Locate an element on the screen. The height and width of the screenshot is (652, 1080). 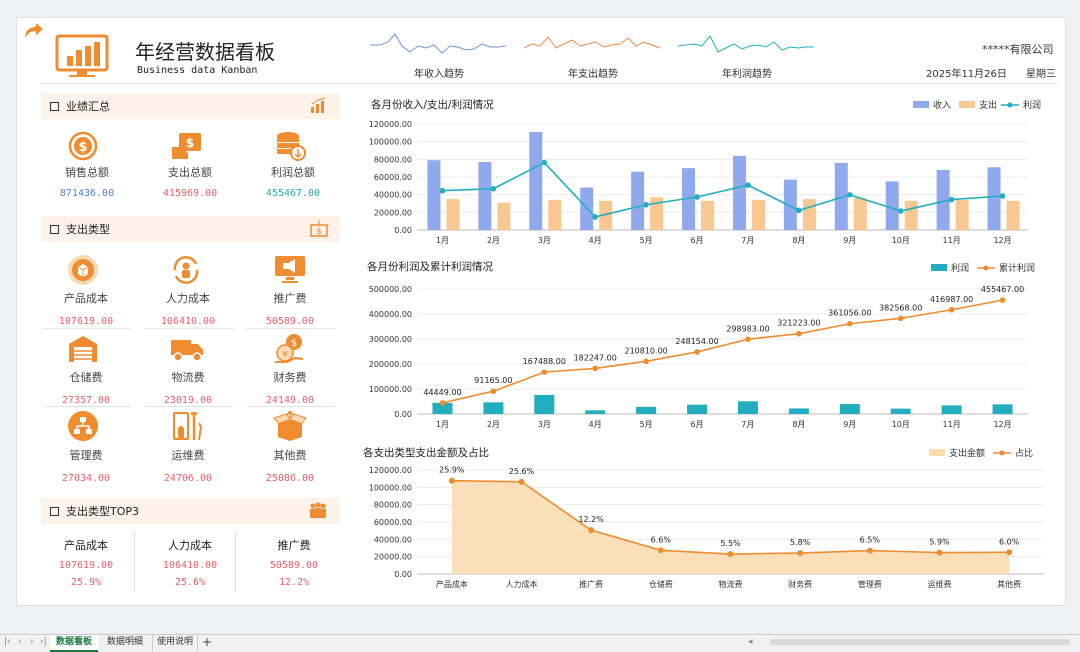
x-tick-label: 11月 is located at coordinates (952, 424).